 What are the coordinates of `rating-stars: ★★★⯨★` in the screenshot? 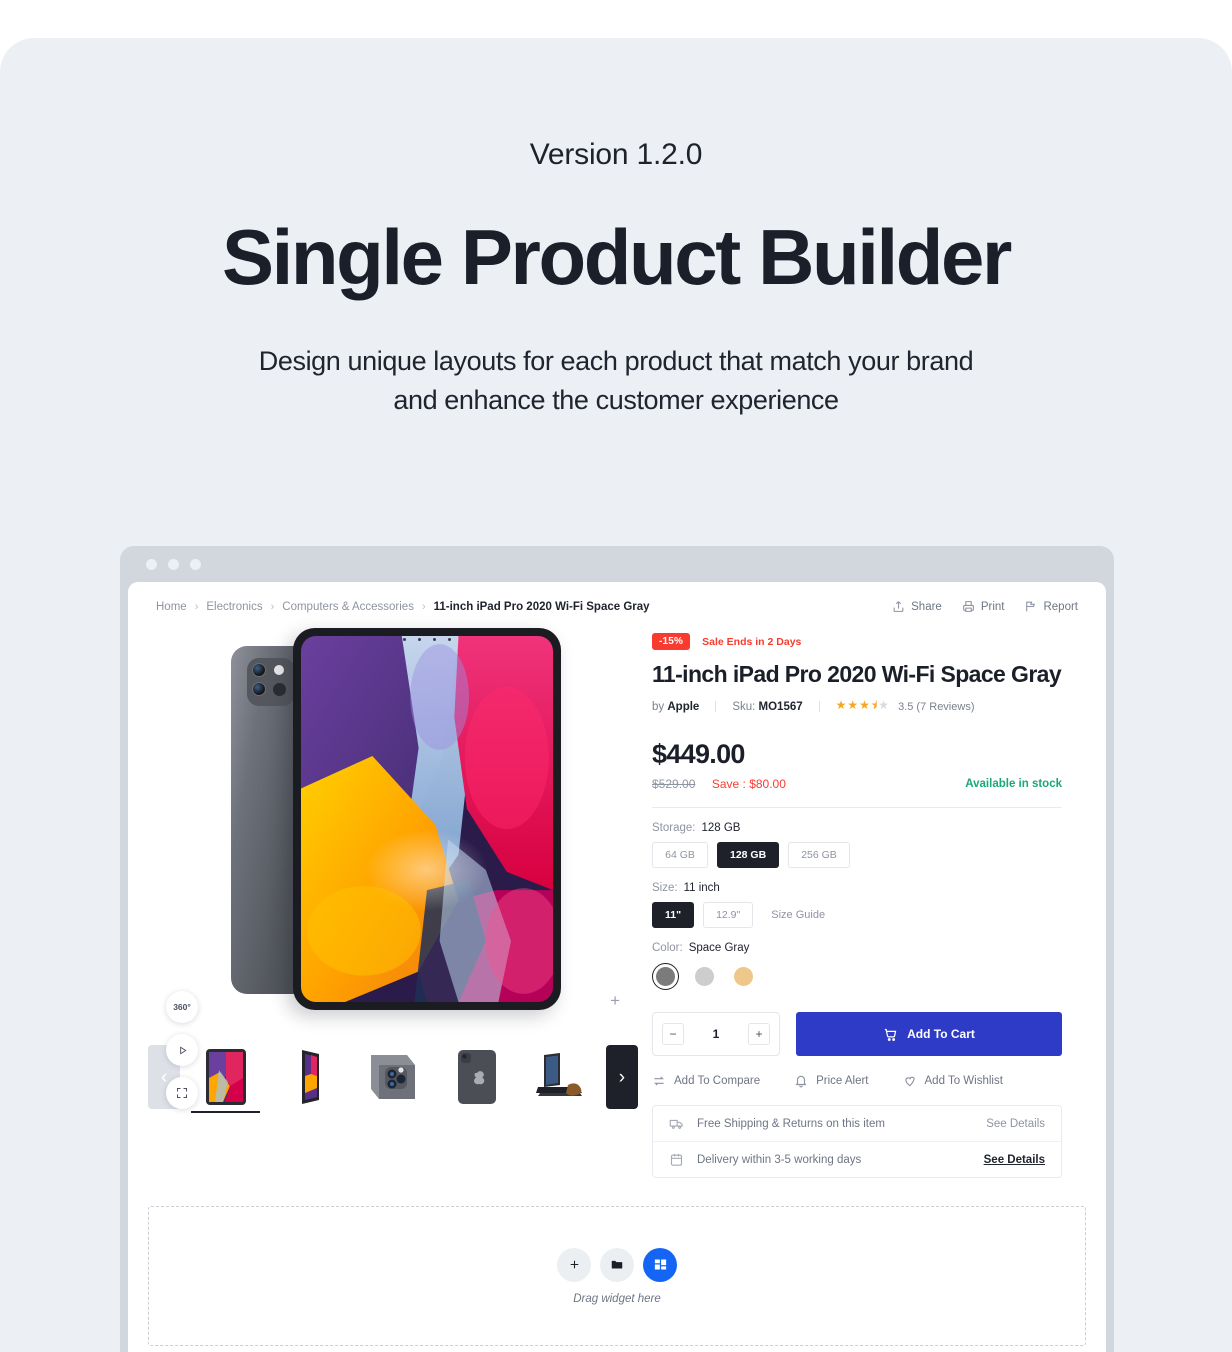 It's located at (863, 706).